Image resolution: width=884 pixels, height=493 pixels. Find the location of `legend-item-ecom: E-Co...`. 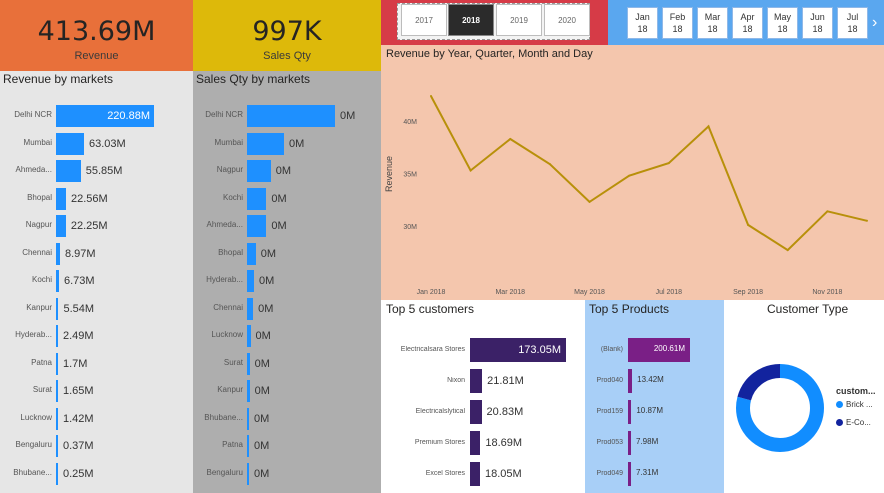

legend-item-ecom: E-Co... is located at coordinates (853, 422).